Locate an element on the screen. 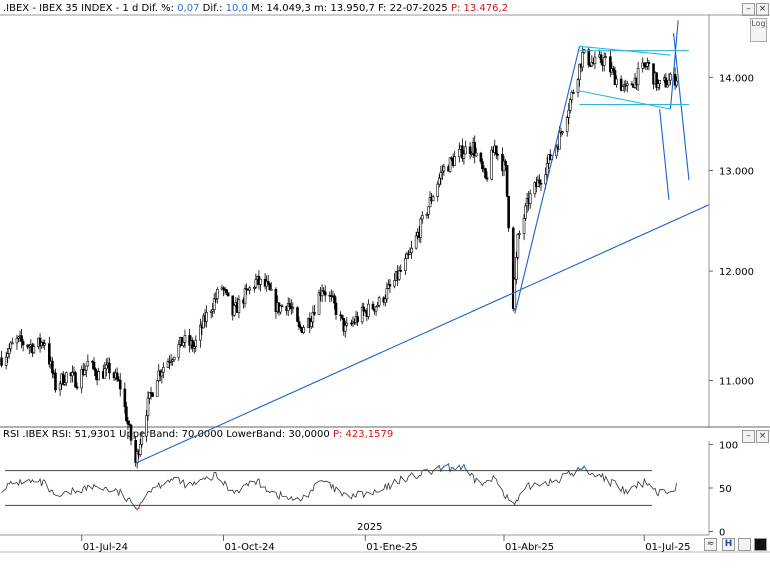 This screenshot has width=770, height=568. trendline-channel is located at coordinates (625, 100).